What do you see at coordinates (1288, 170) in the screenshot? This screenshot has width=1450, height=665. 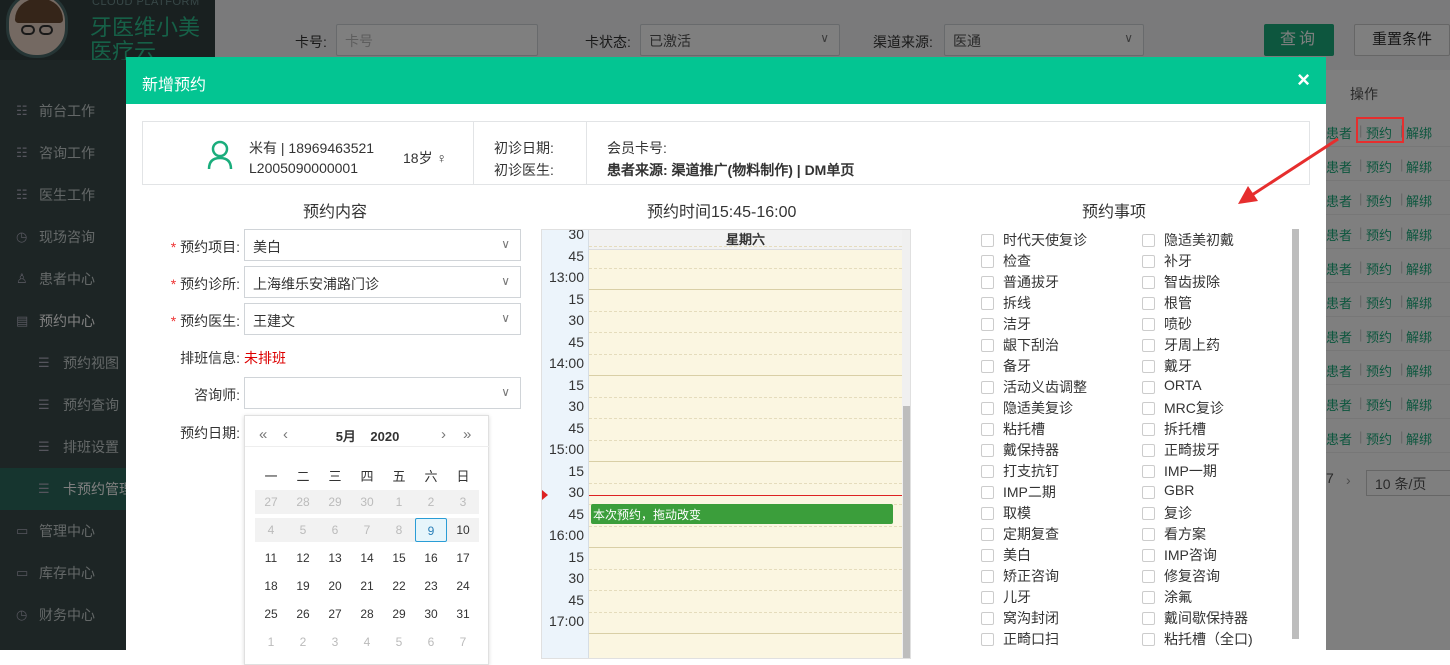 I see `annotation-arrow` at bounding box center [1288, 170].